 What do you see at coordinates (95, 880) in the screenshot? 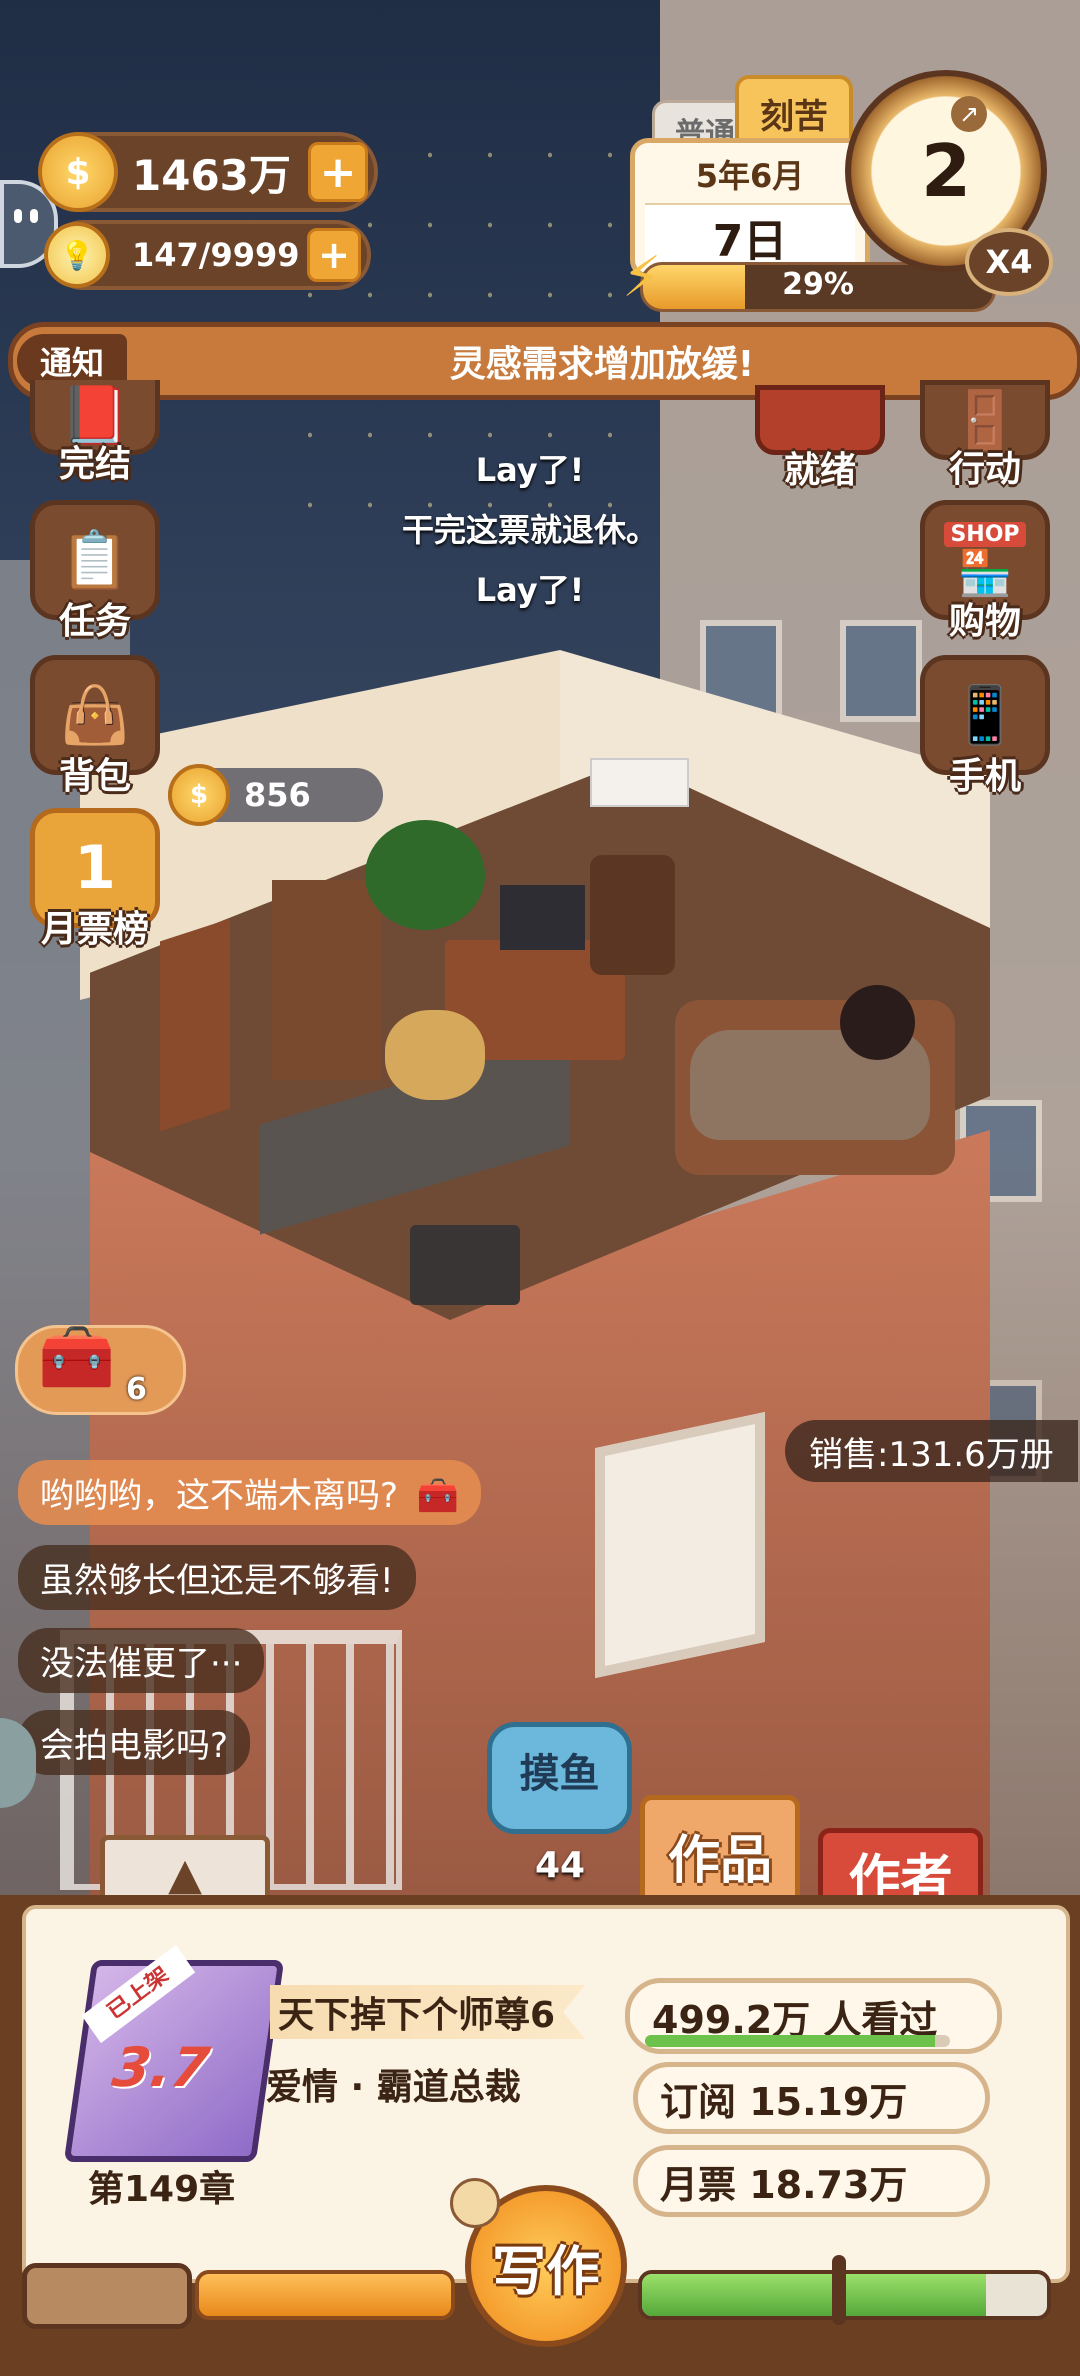
I see `menu-monthly-ticket-rank: 1 月票榜` at bounding box center [95, 880].